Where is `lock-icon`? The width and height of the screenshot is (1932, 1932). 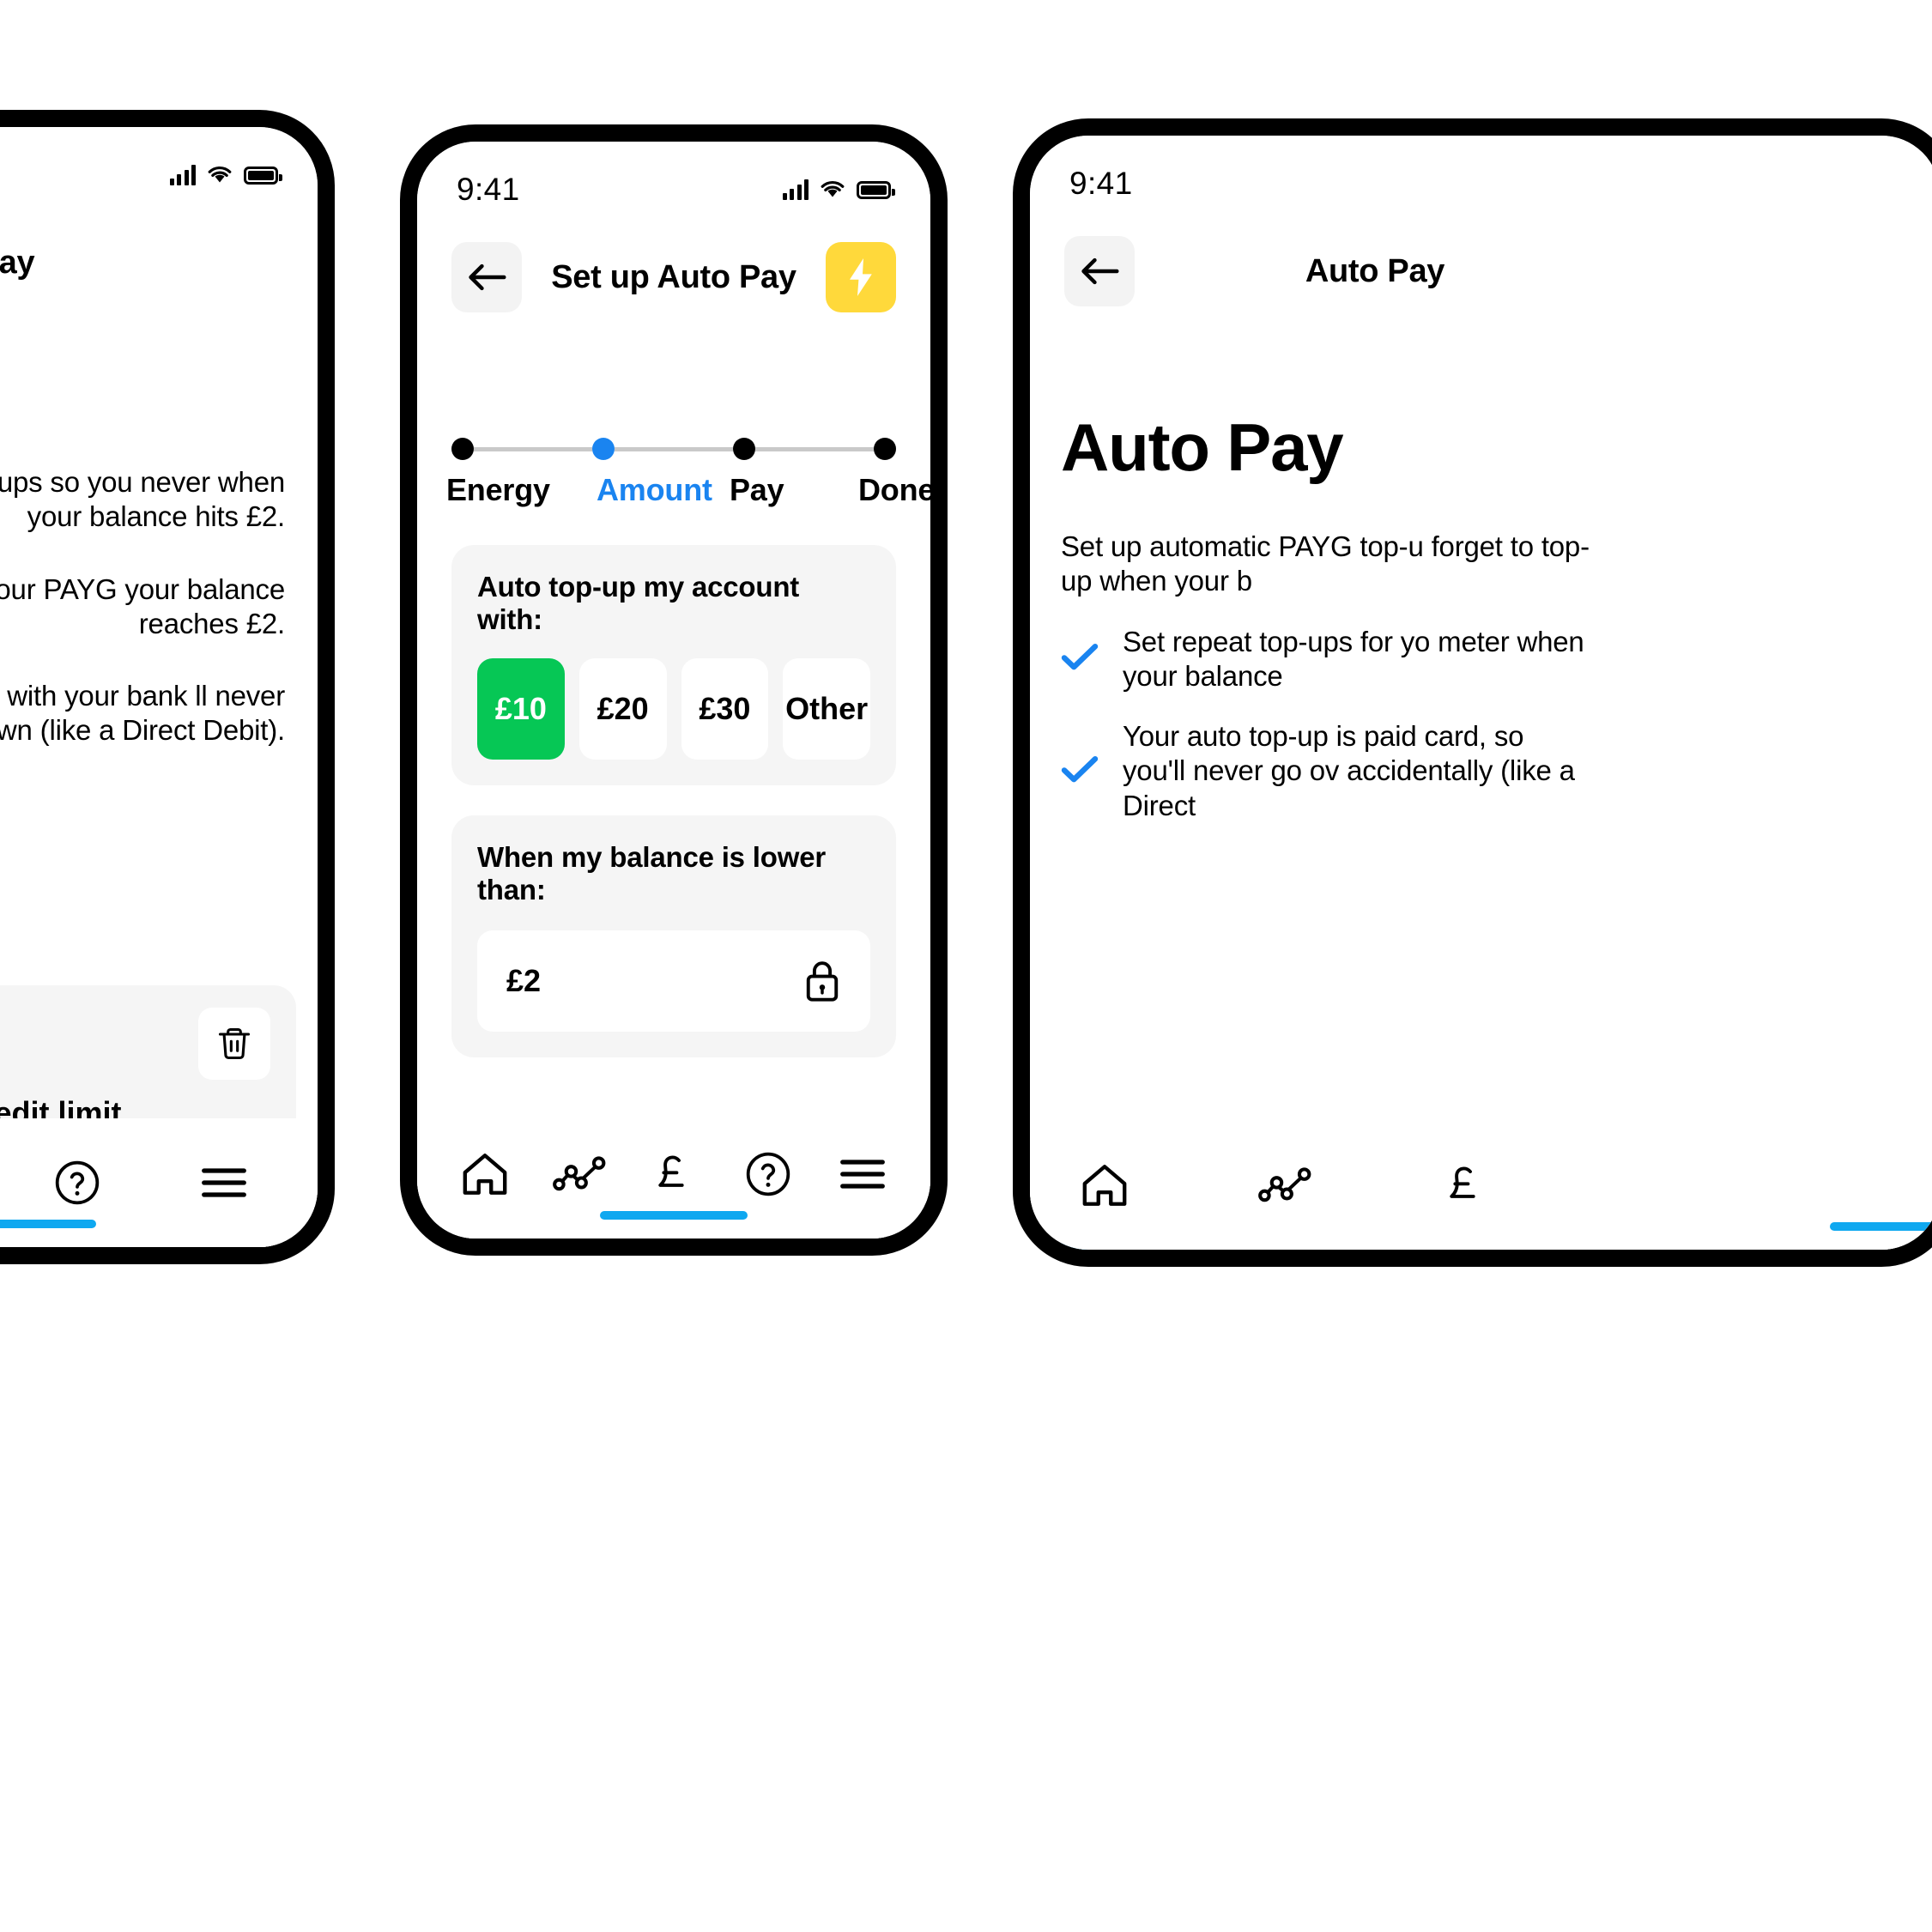
lock-icon is located at coordinates (823, 981).